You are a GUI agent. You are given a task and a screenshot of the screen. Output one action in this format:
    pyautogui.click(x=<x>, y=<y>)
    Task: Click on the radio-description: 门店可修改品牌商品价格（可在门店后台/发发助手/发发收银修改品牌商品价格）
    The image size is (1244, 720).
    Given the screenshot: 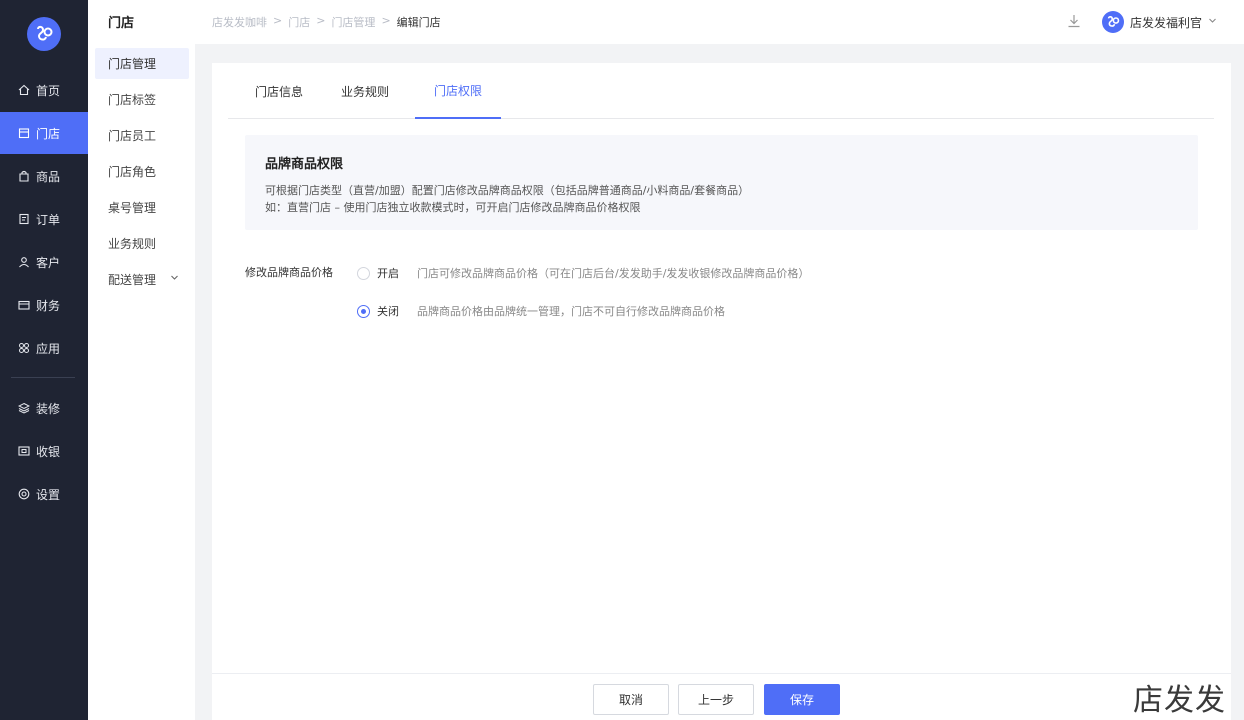 What is the action you would take?
    pyautogui.click(x=613, y=273)
    